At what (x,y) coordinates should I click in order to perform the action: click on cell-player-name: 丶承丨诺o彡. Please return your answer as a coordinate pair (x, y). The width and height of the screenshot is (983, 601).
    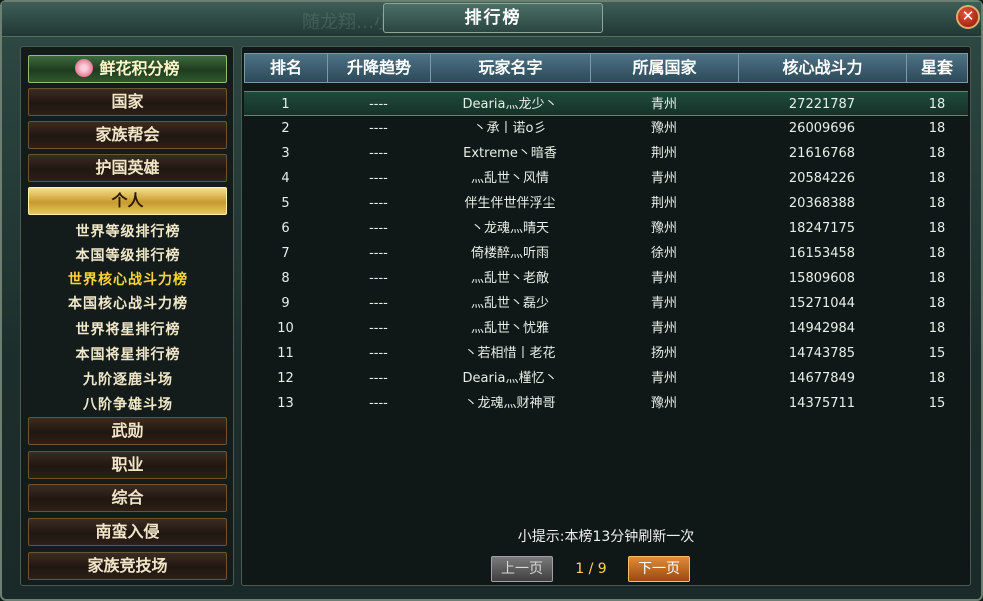
    Looking at the image, I should click on (510, 128).